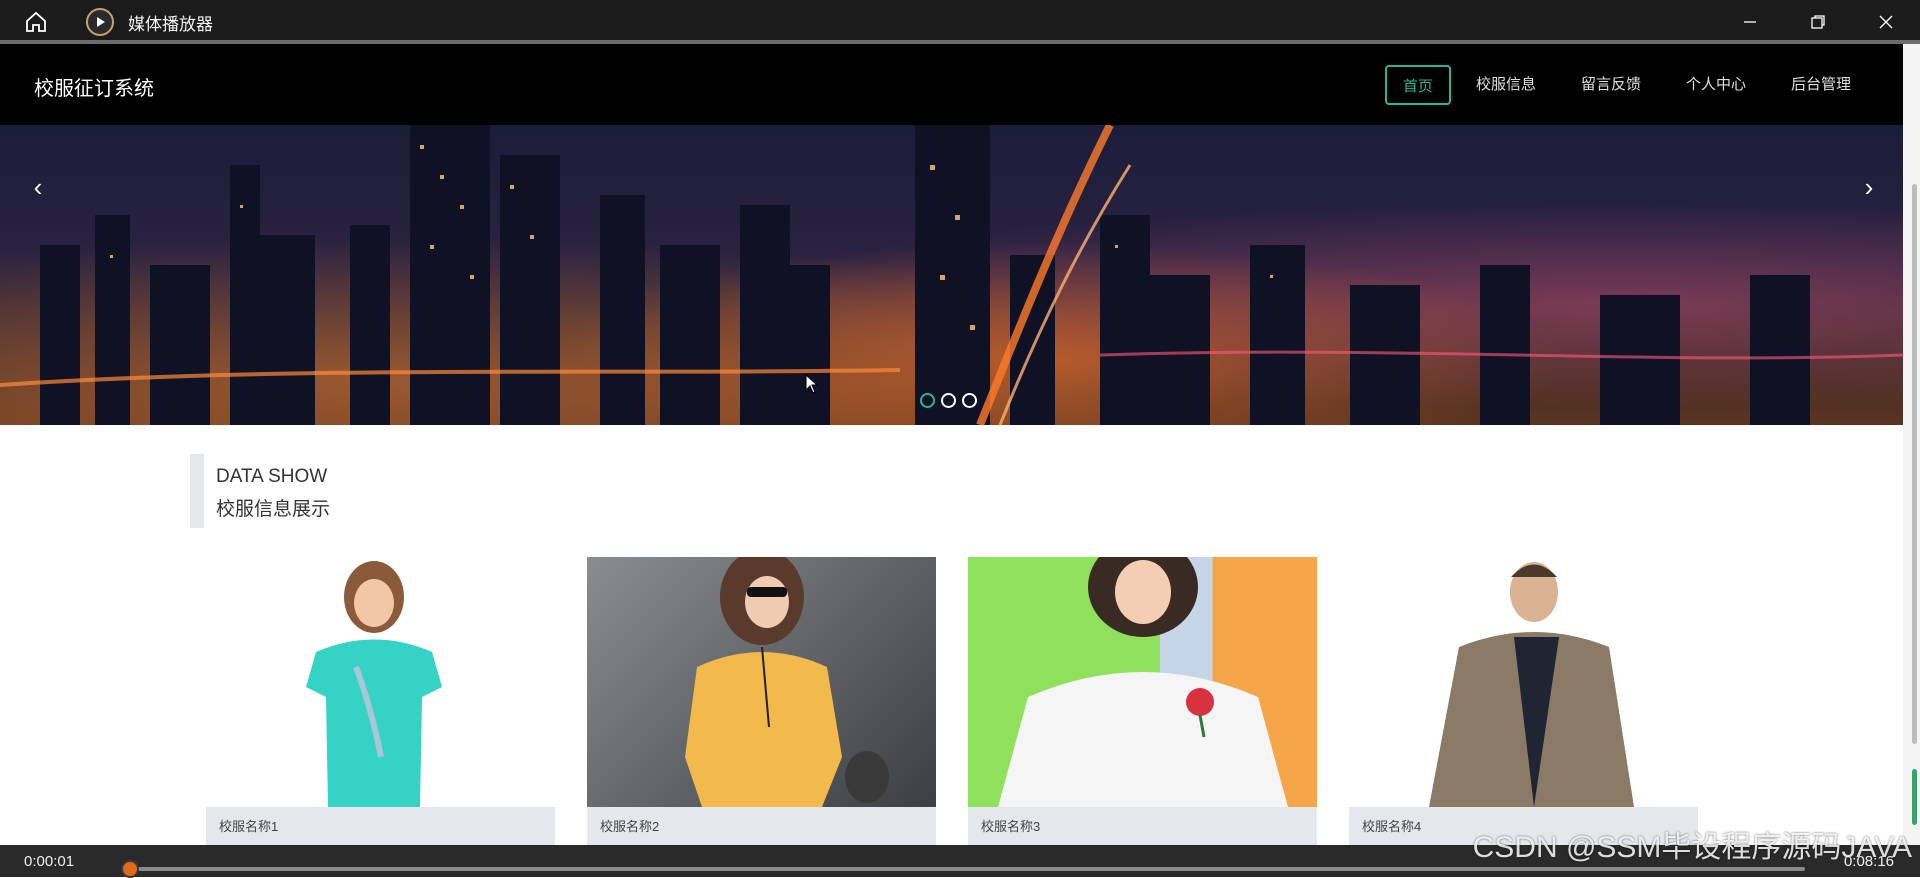 This screenshot has height=878, width=1920. Describe the element at coordinates (36, 22) in the screenshot. I see `home-icon` at that location.